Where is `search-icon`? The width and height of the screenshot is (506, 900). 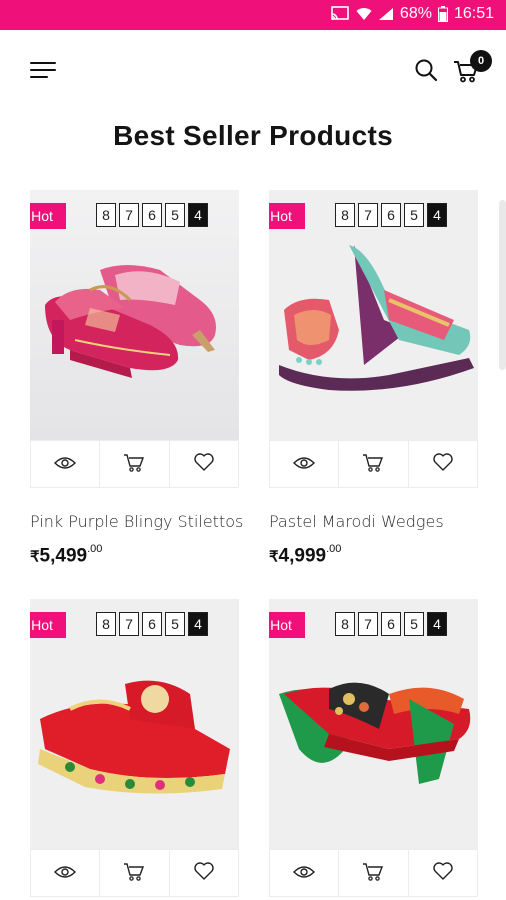 search-icon is located at coordinates (426, 70).